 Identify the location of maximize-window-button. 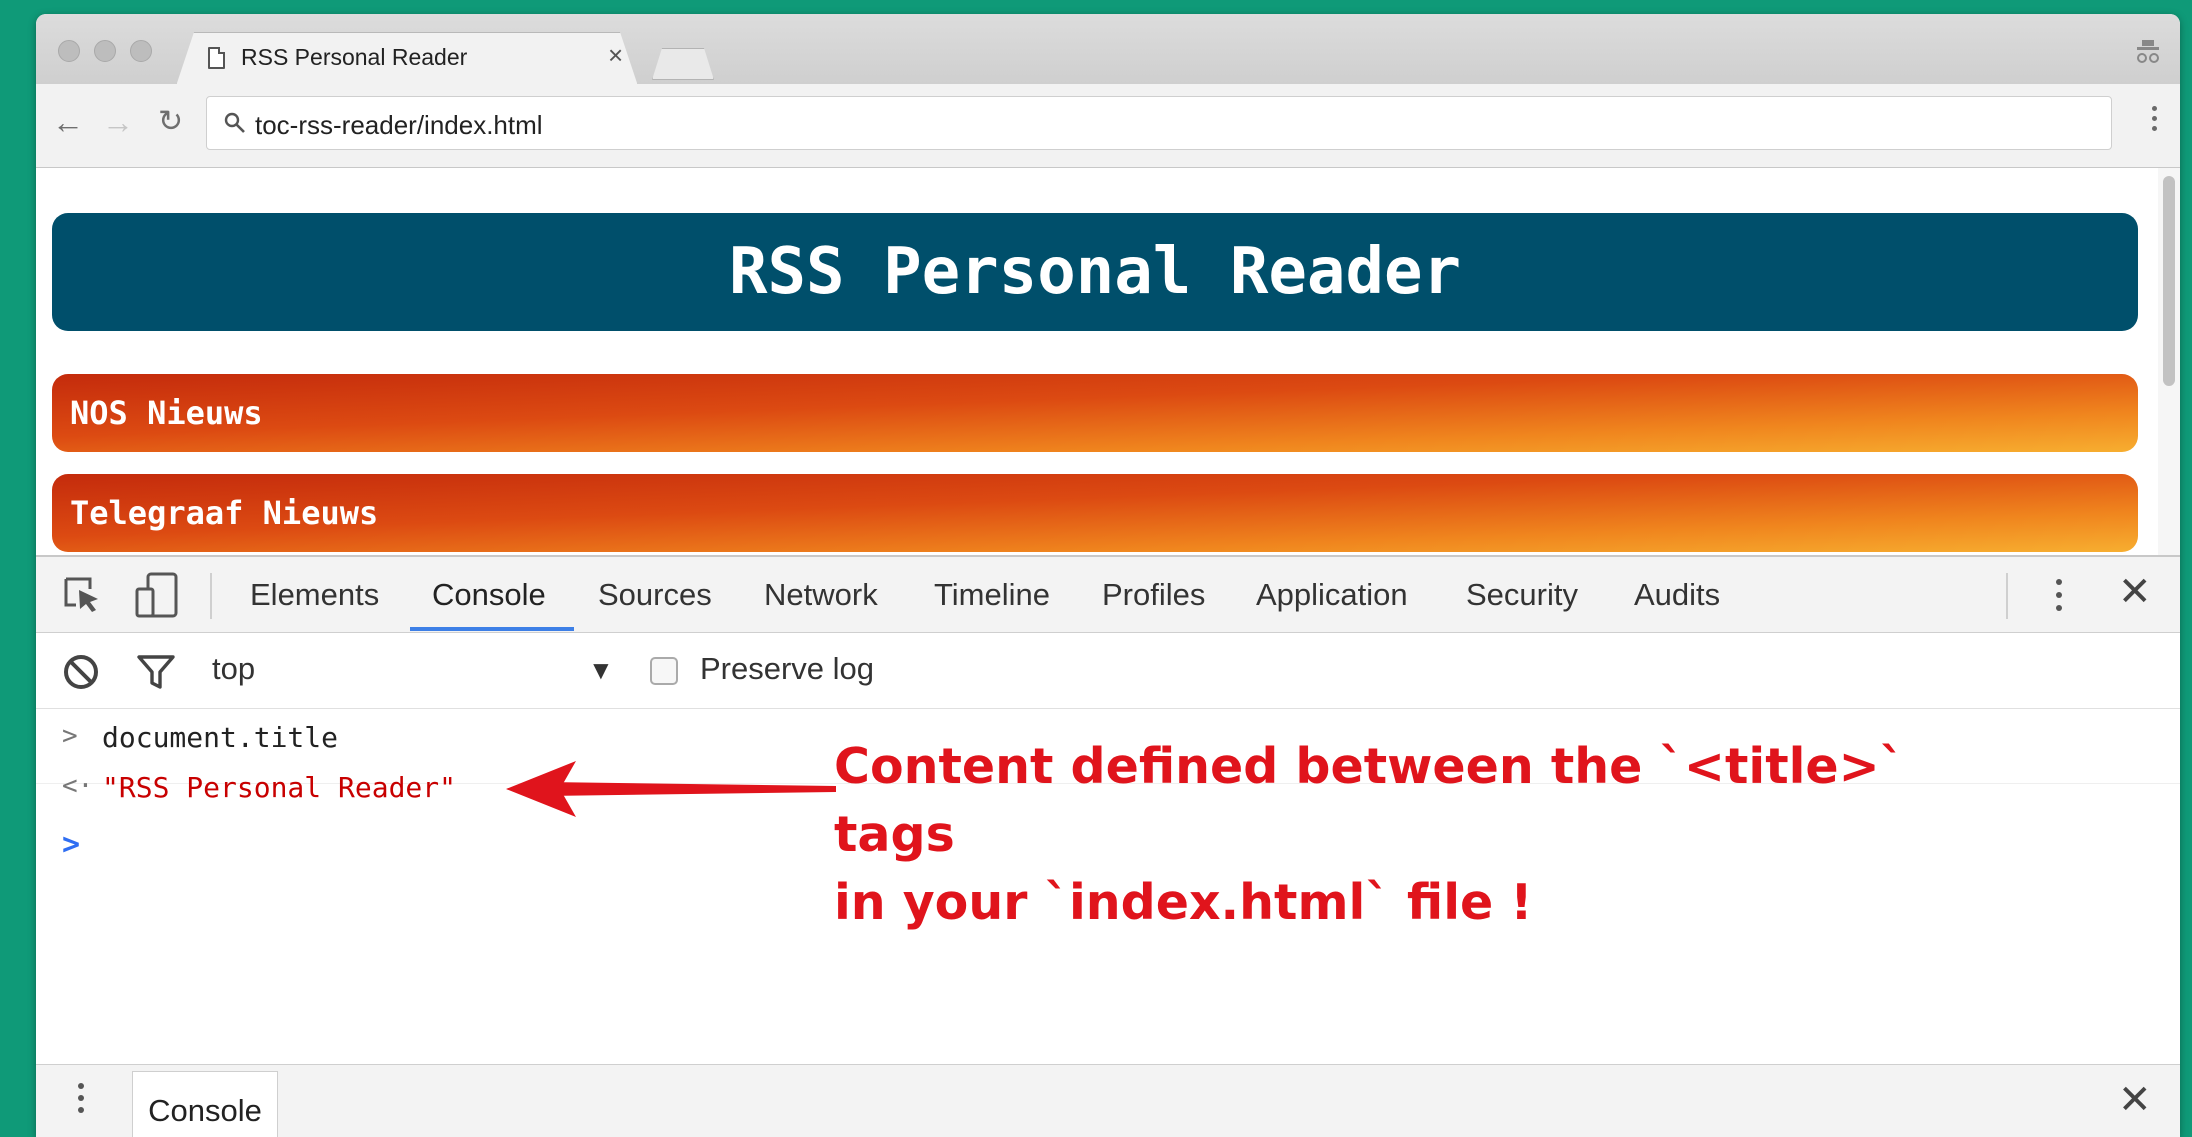
(141, 51).